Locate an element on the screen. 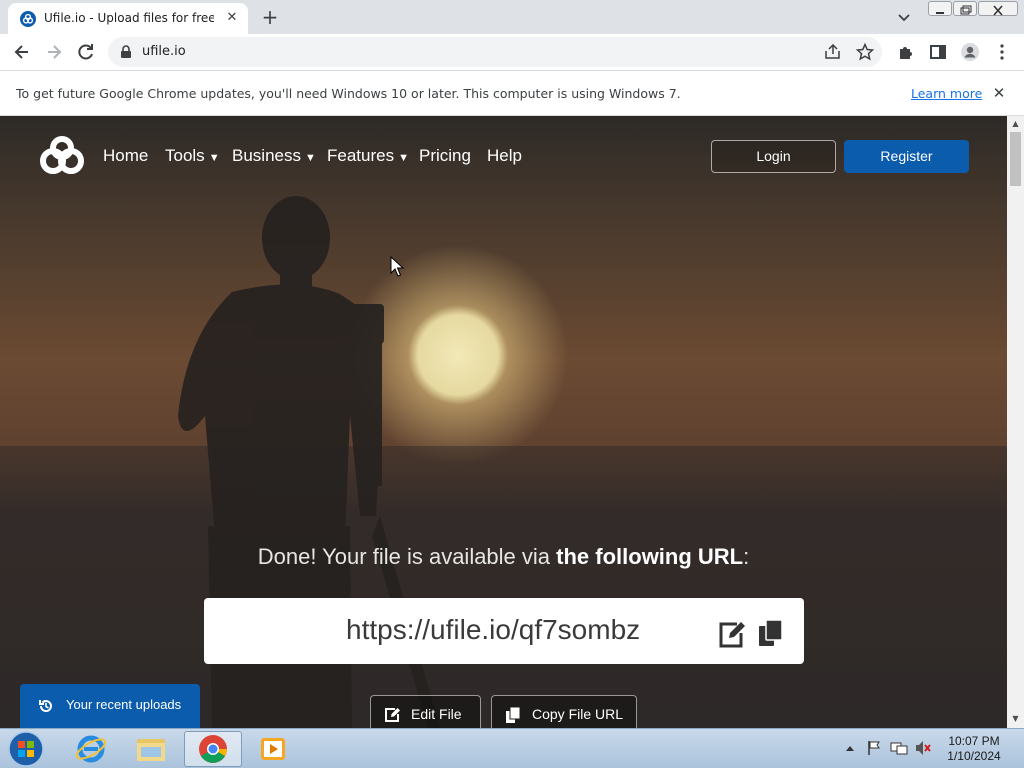 The width and height of the screenshot is (1024, 768). back-icon is located at coordinates (22, 52).